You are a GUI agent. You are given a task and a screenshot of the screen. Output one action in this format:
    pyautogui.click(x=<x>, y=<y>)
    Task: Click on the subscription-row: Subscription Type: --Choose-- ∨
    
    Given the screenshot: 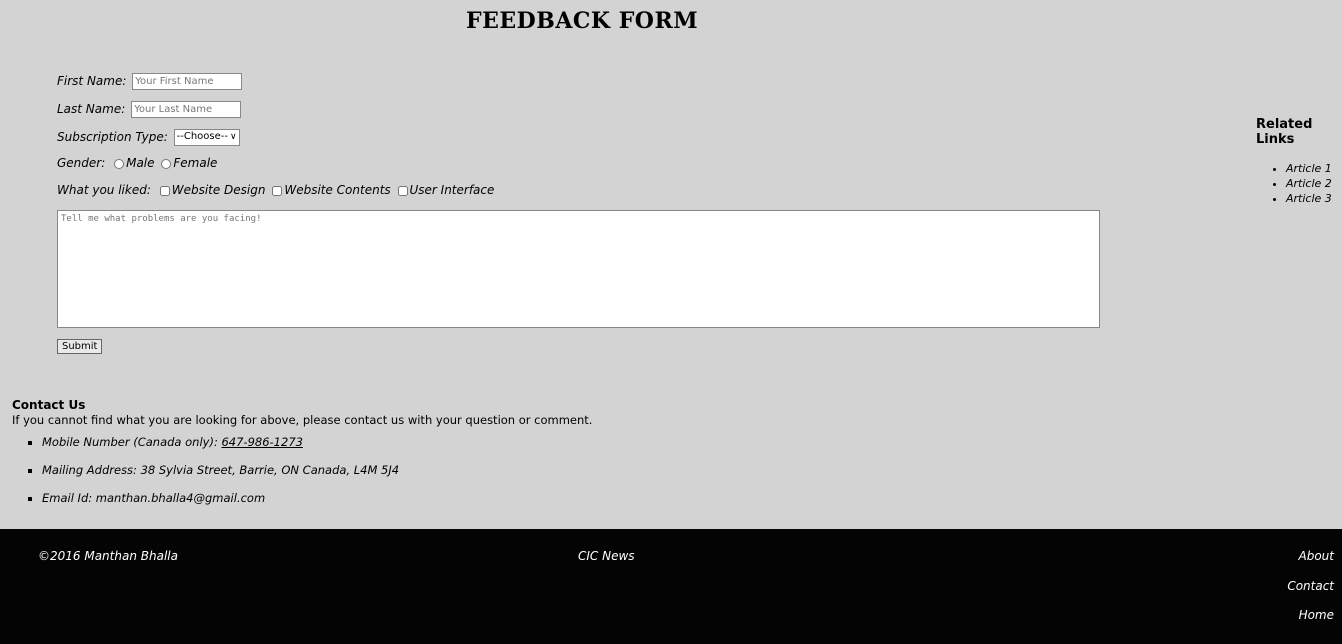 What is the action you would take?
    pyautogui.click(x=148, y=137)
    